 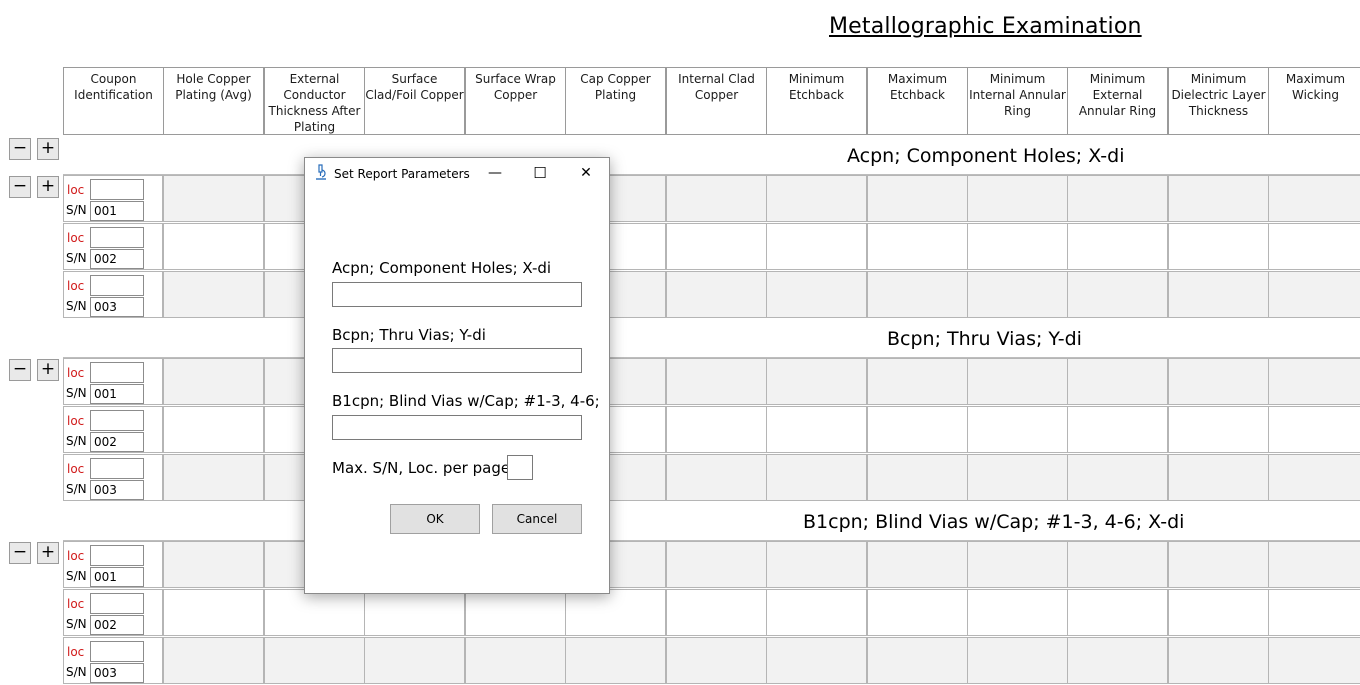 I want to click on max-per-page-input, so click(x=520, y=467).